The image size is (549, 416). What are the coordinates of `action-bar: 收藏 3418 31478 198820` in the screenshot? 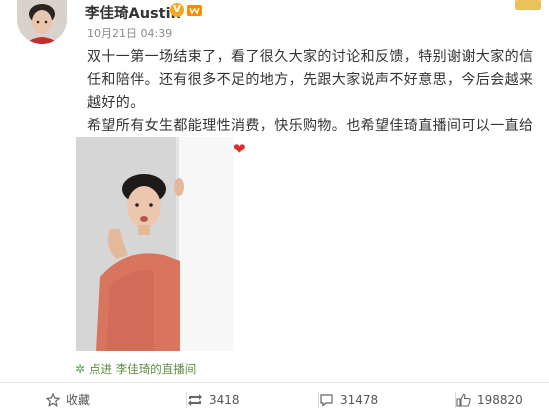 It's located at (274, 399).